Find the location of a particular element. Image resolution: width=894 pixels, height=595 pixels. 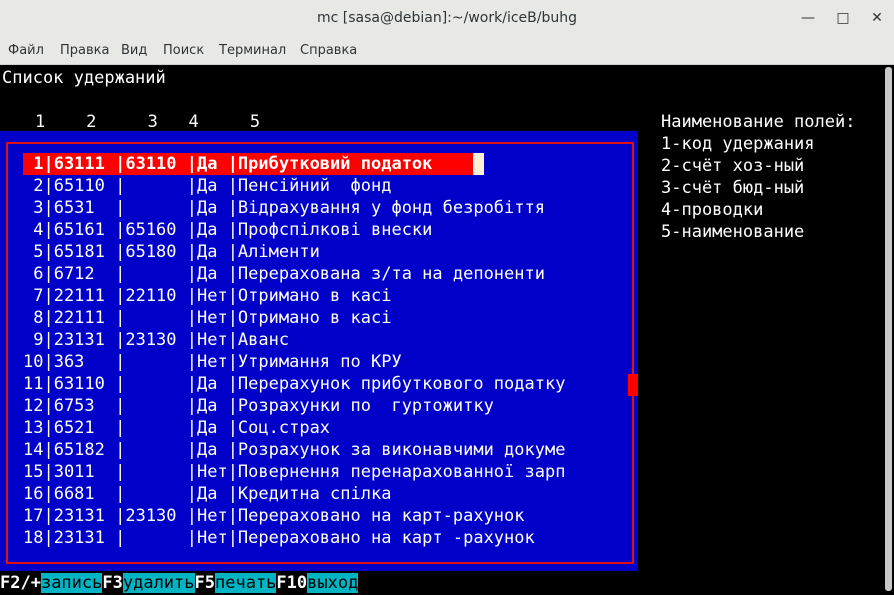

menu-view: Вид is located at coordinates (134, 50).